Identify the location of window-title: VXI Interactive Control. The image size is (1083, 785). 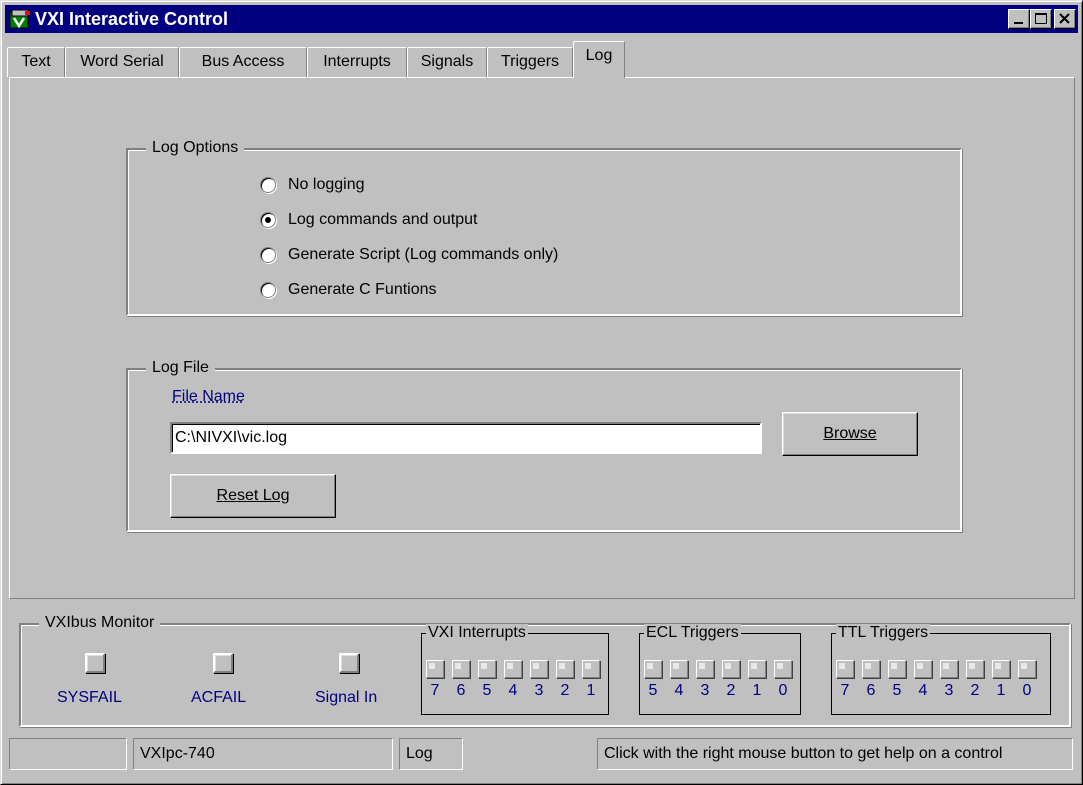
(132, 19).